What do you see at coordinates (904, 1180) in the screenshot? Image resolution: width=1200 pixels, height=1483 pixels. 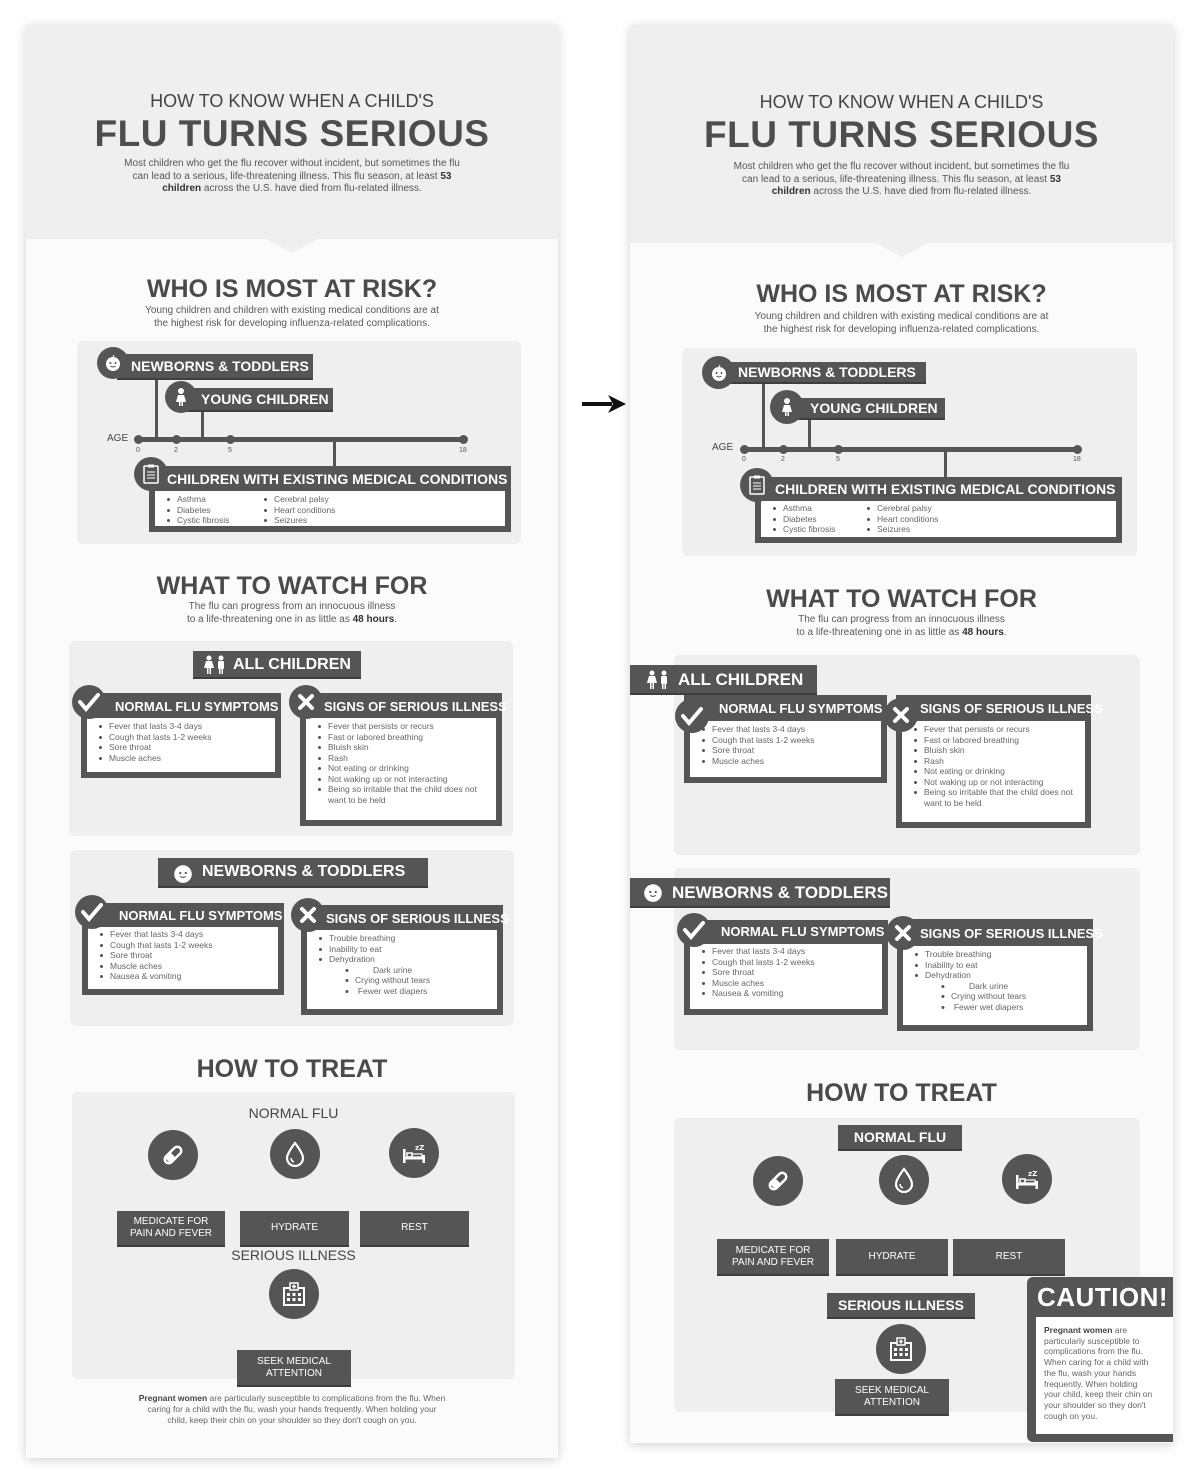 I see `water-drop-icon` at bounding box center [904, 1180].